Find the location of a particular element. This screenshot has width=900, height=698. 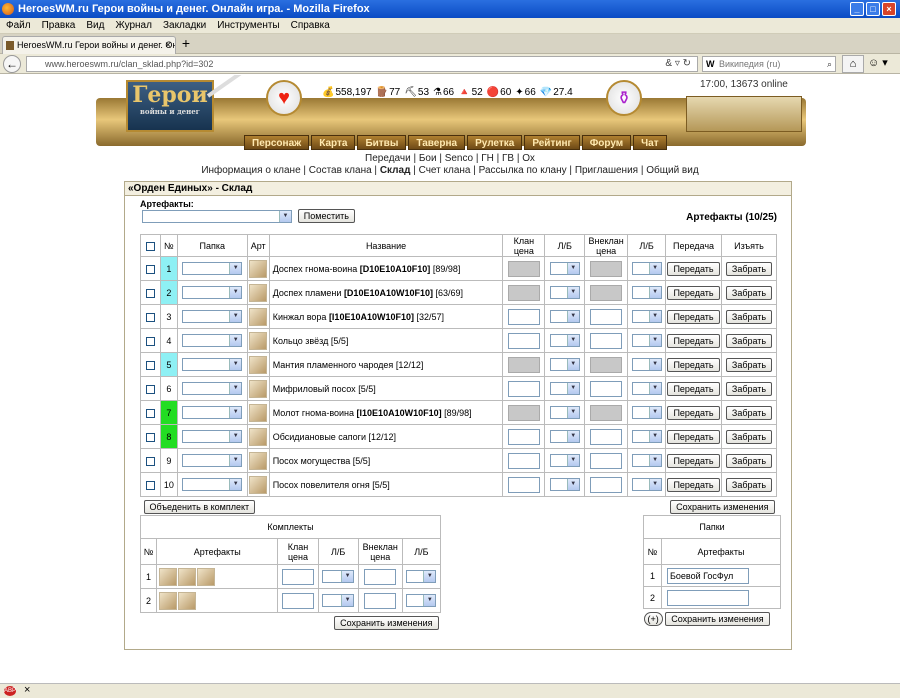

minimize-button: _ is located at coordinates (857, 9).